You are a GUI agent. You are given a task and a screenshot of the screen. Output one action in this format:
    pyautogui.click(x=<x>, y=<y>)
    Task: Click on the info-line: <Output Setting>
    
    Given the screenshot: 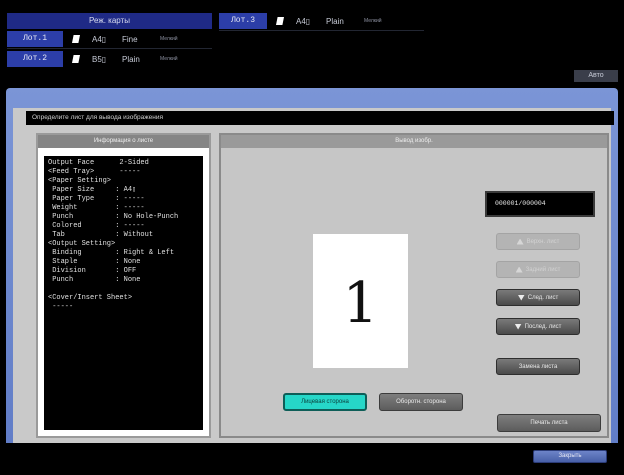 What is the action you would take?
    pyautogui.click(x=82, y=244)
    